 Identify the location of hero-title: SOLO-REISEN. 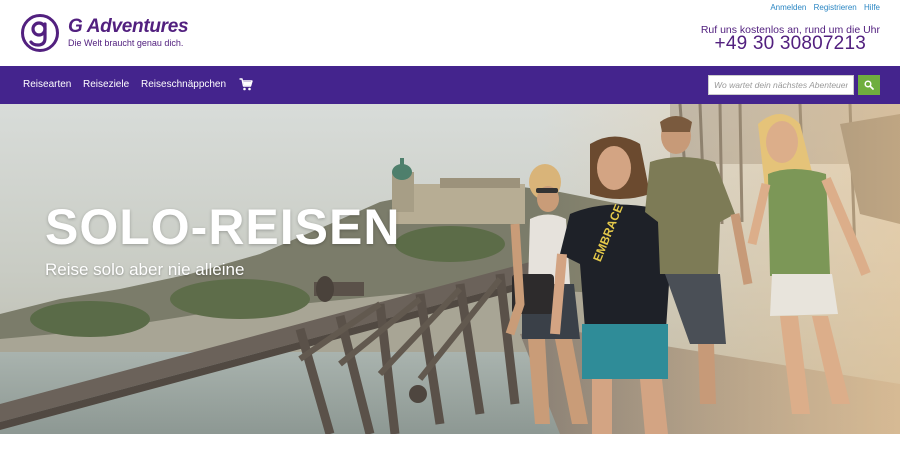
(223, 227).